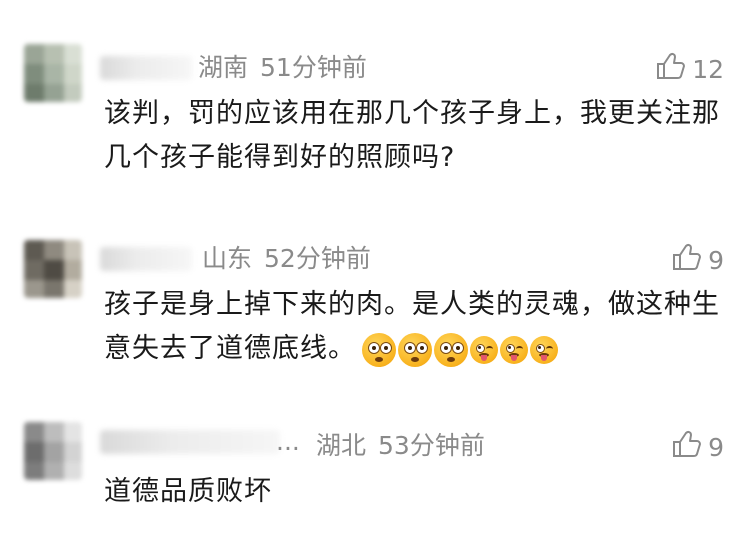  I want to click on like-count: 12, so click(708, 69).